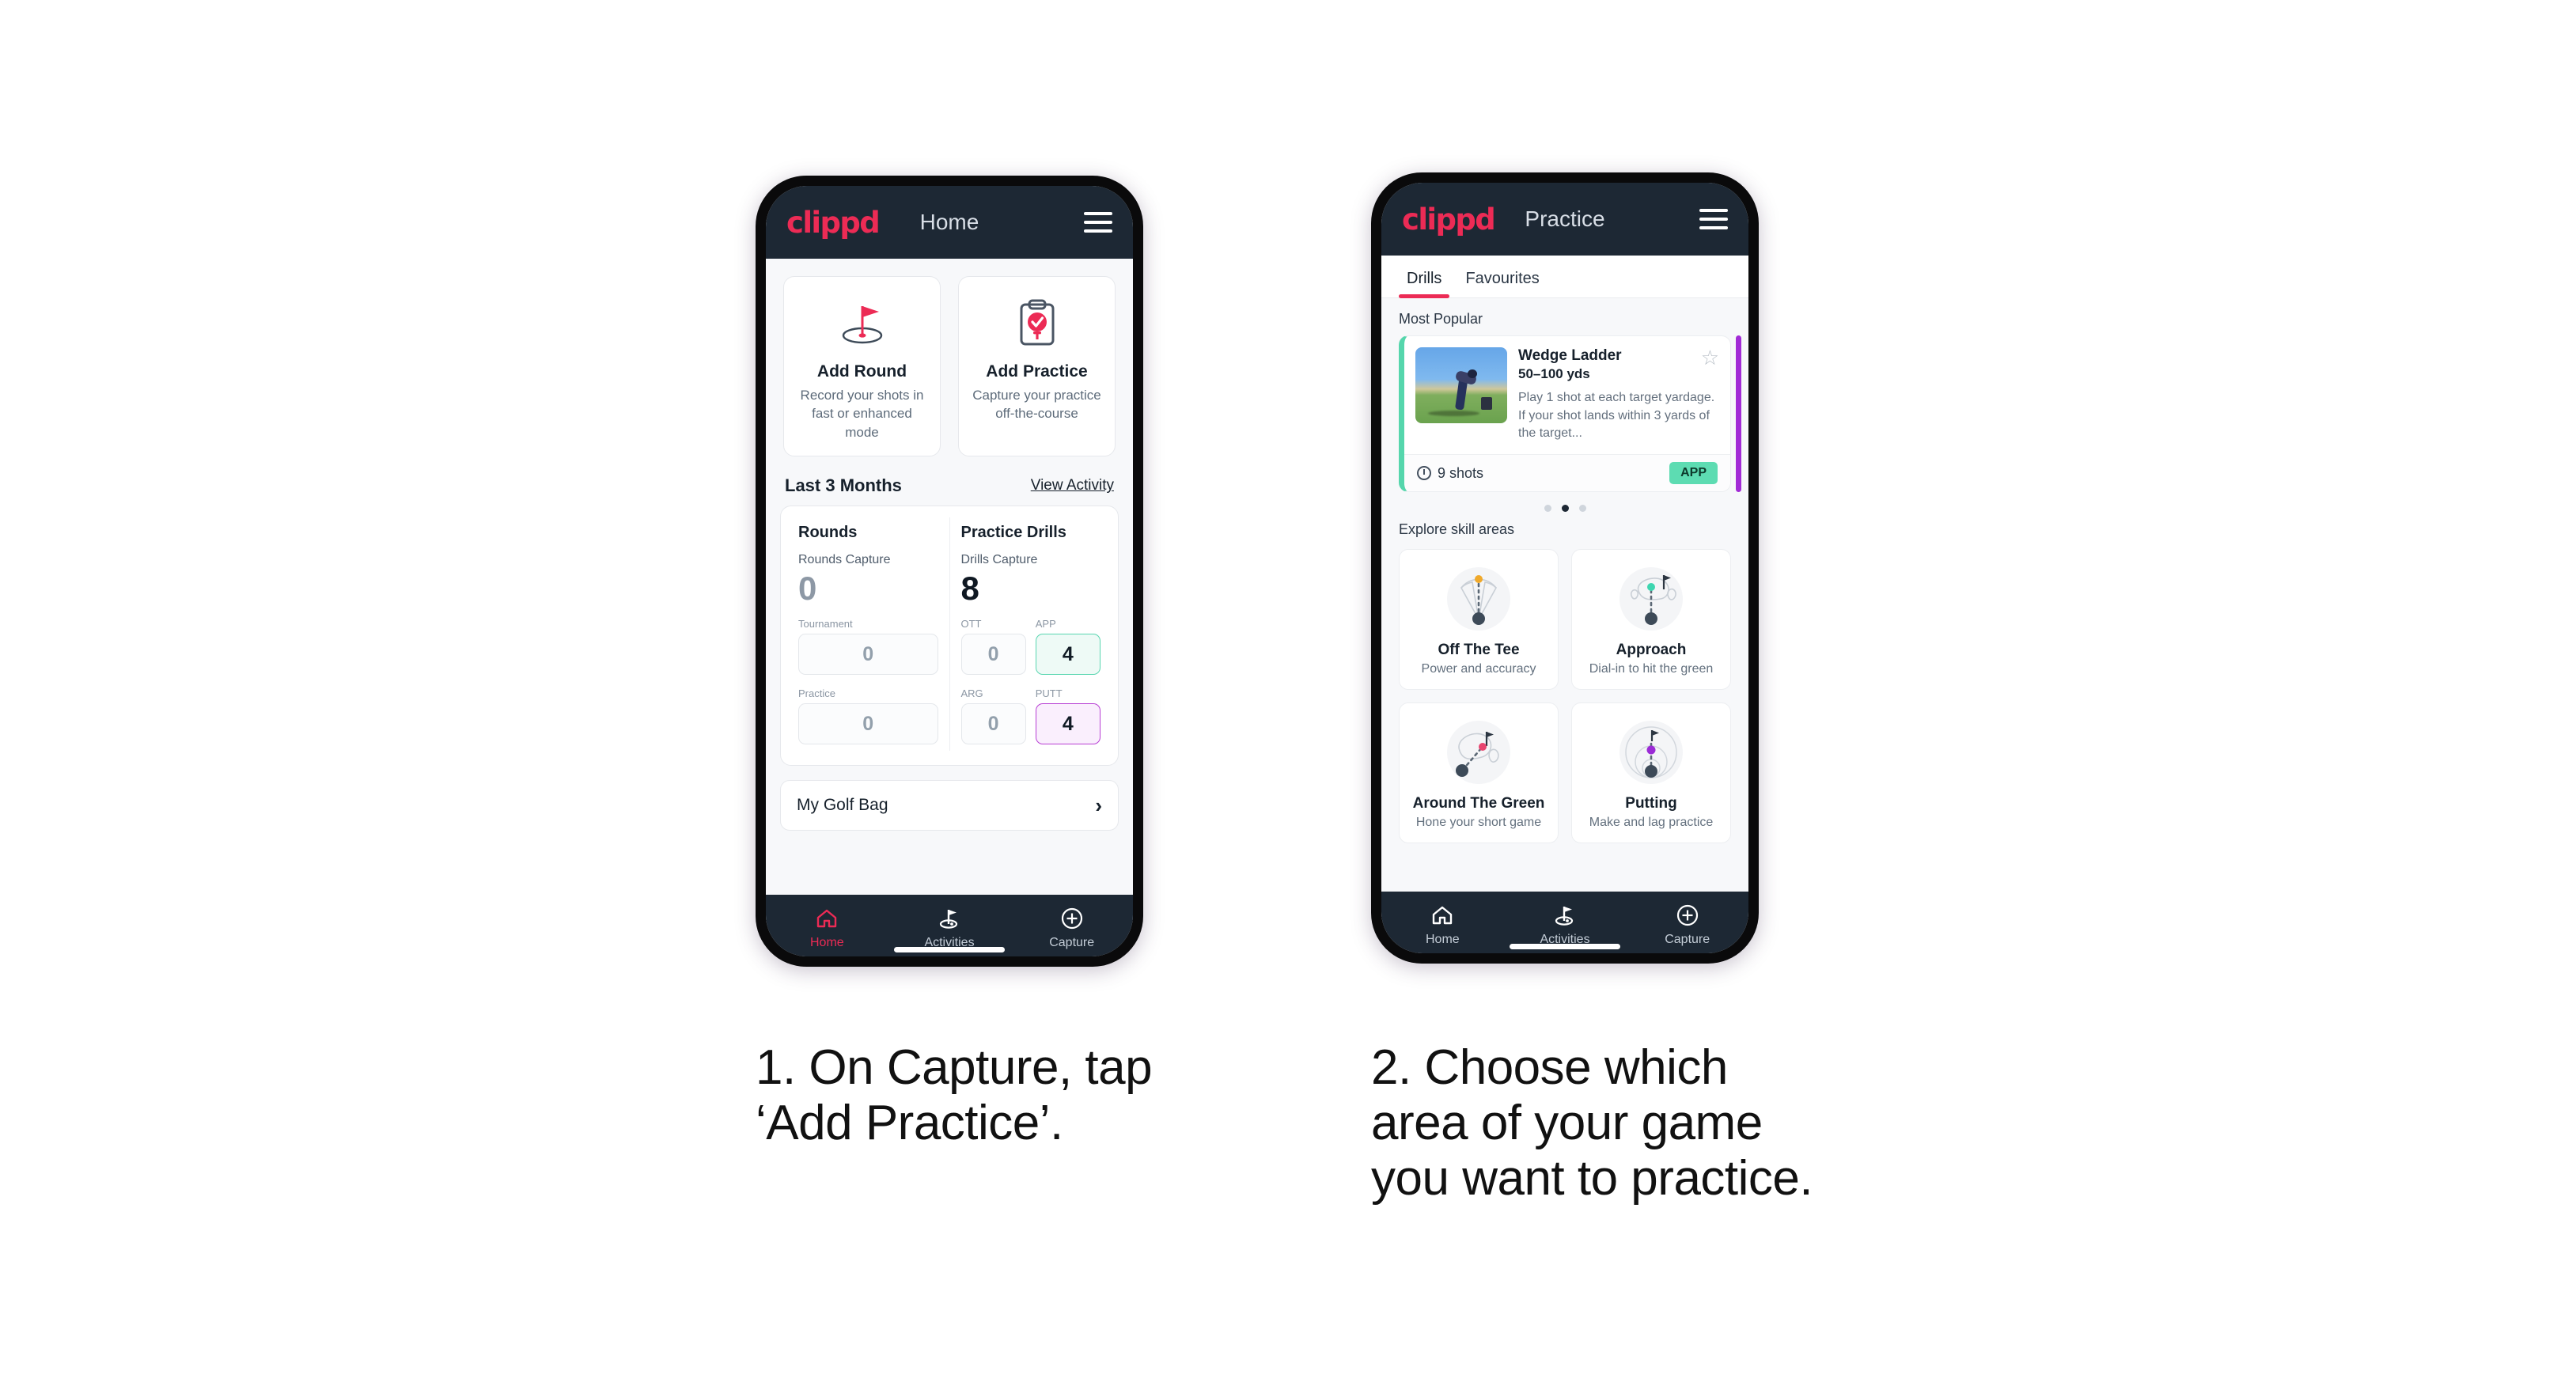 The image size is (2576, 1386). Describe the element at coordinates (1067, 724) in the screenshot. I see `putt-value: 4` at that location.